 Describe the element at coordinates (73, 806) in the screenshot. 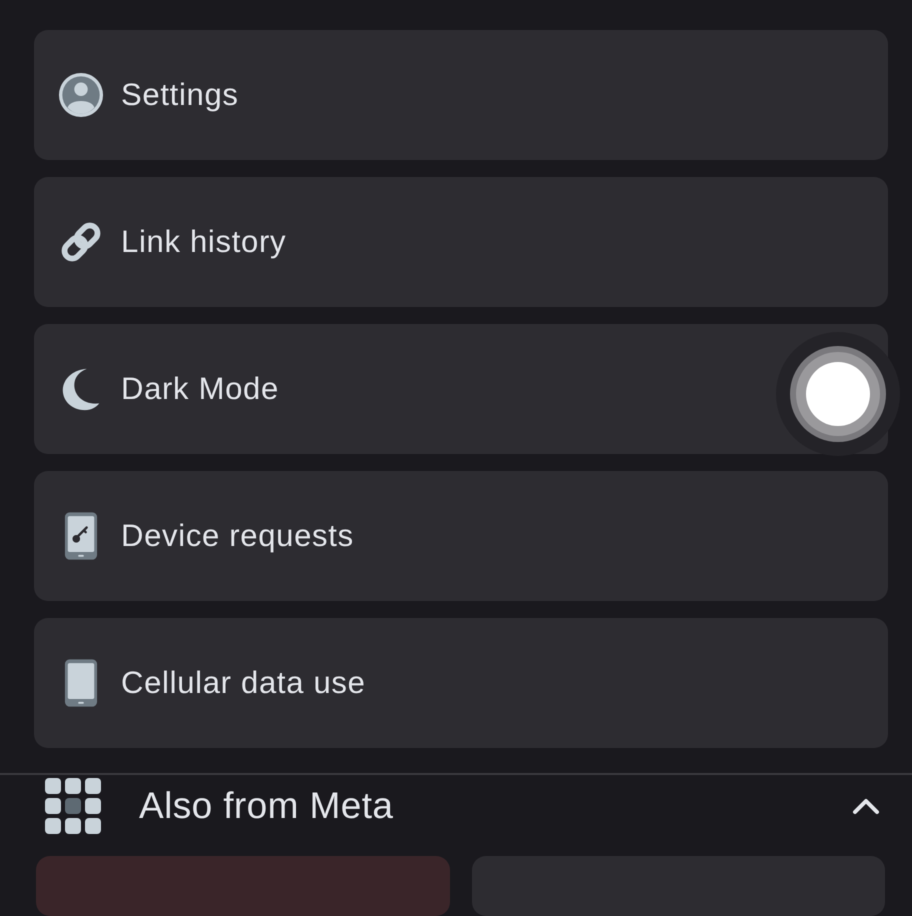

I see `app-grid-icon` at that location.